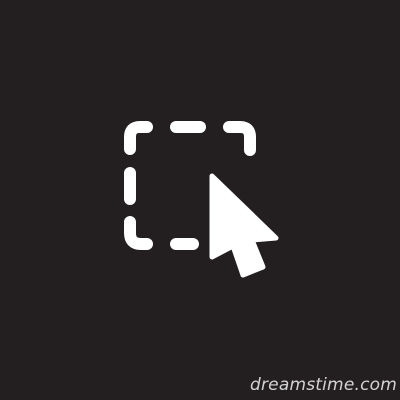 The height and width of the screenshot is (400, 400). I want to click on selection-corner-bottom-left, so click(138, 233).